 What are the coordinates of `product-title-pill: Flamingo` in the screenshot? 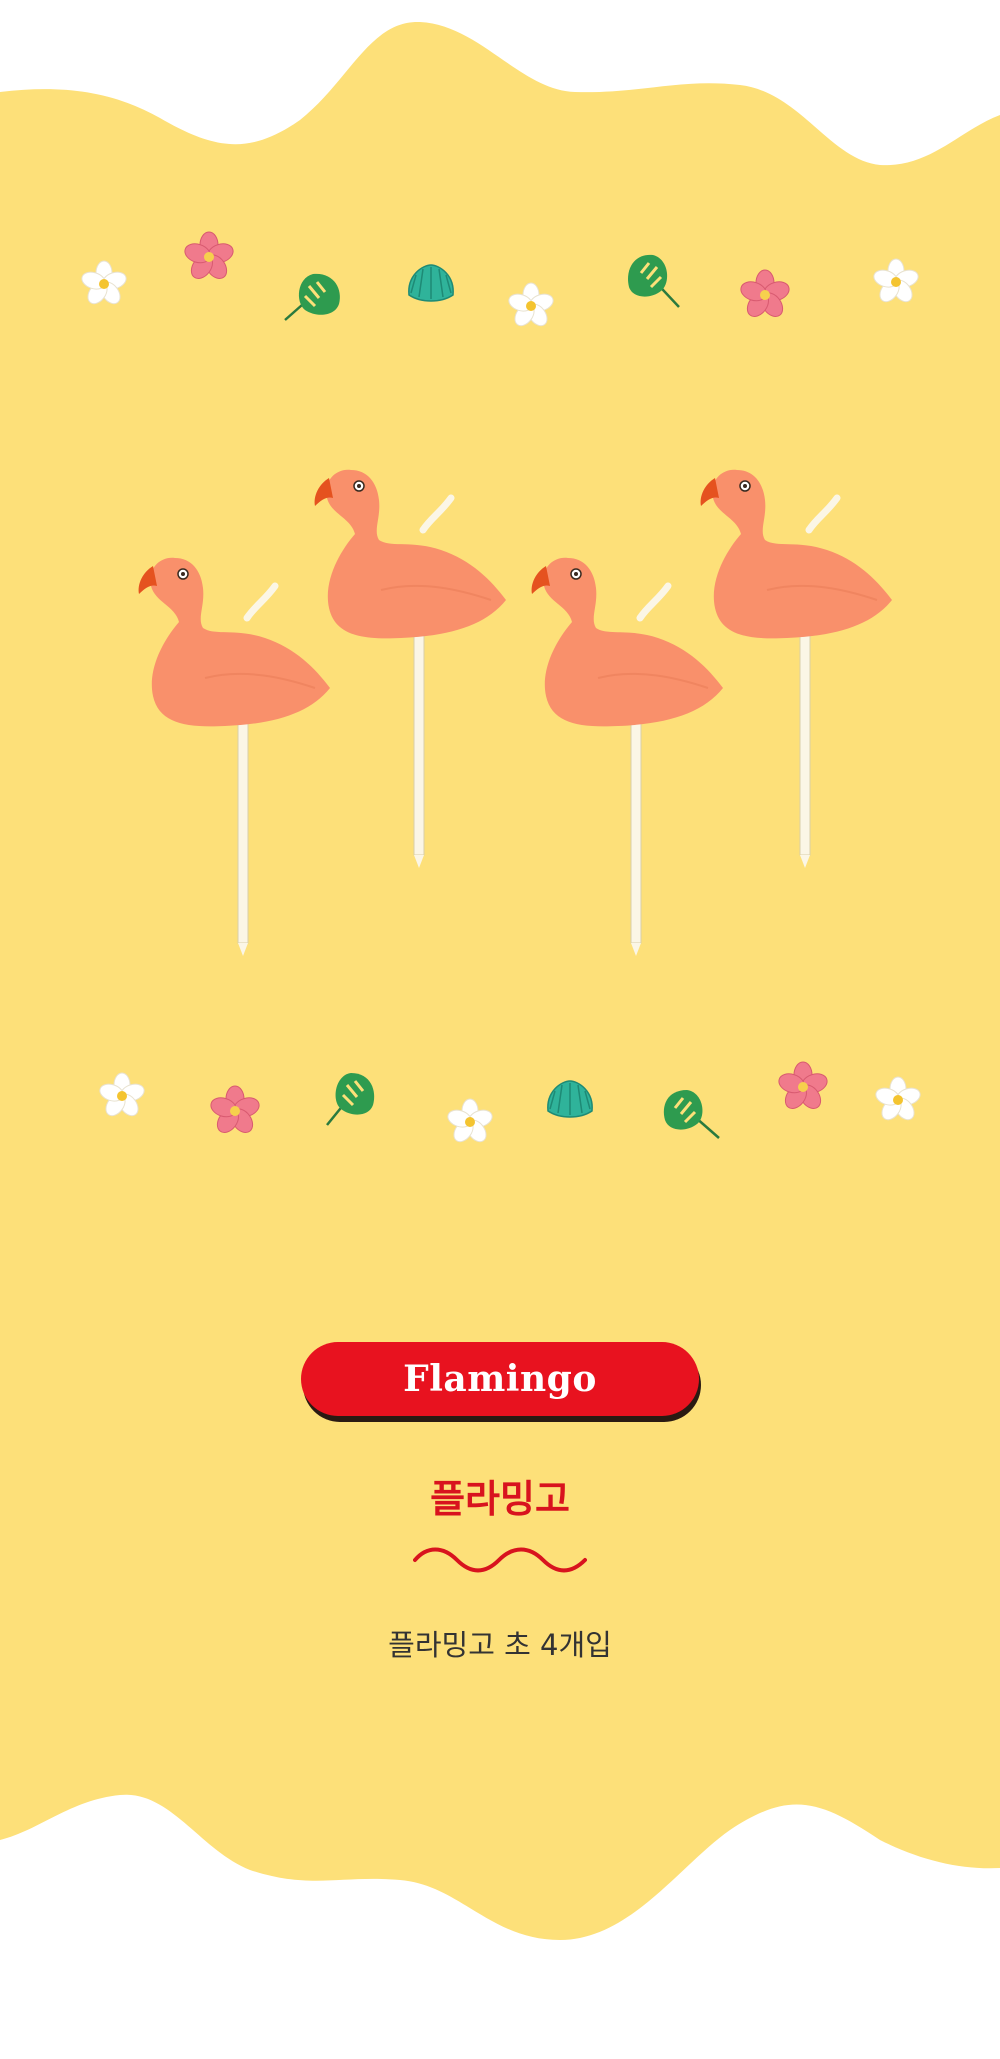 It's located at (500, 1379).